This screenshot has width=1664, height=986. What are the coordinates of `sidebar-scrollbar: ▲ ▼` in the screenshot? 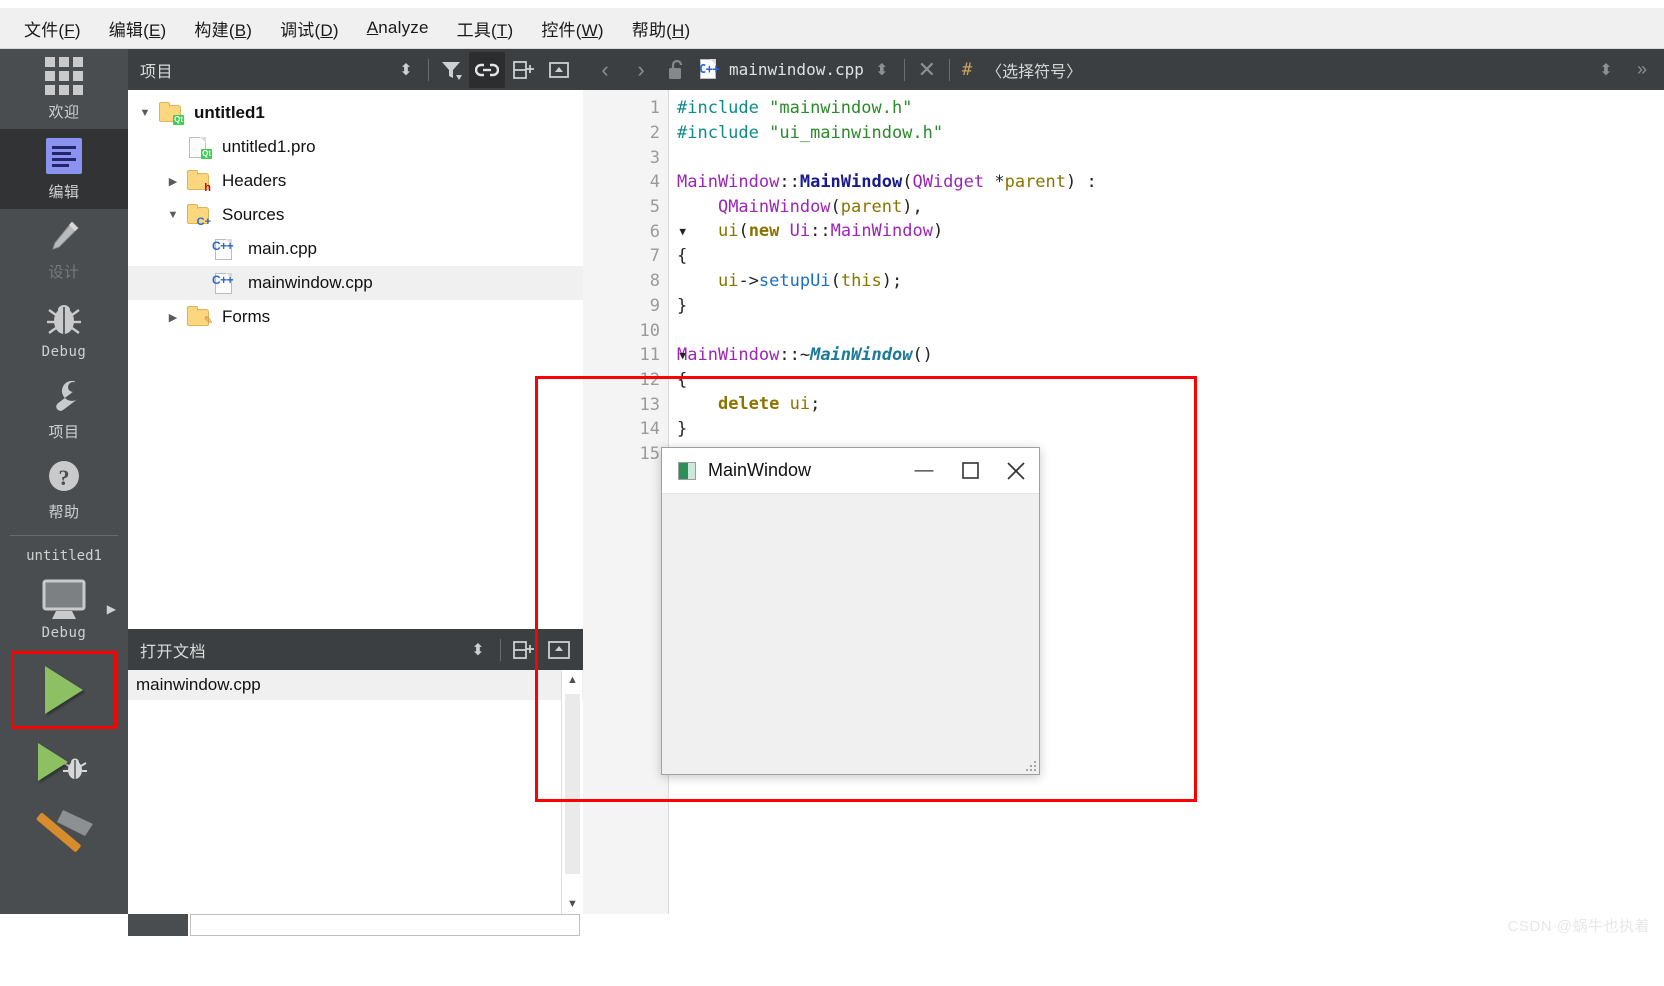 It's located at (571, 792).